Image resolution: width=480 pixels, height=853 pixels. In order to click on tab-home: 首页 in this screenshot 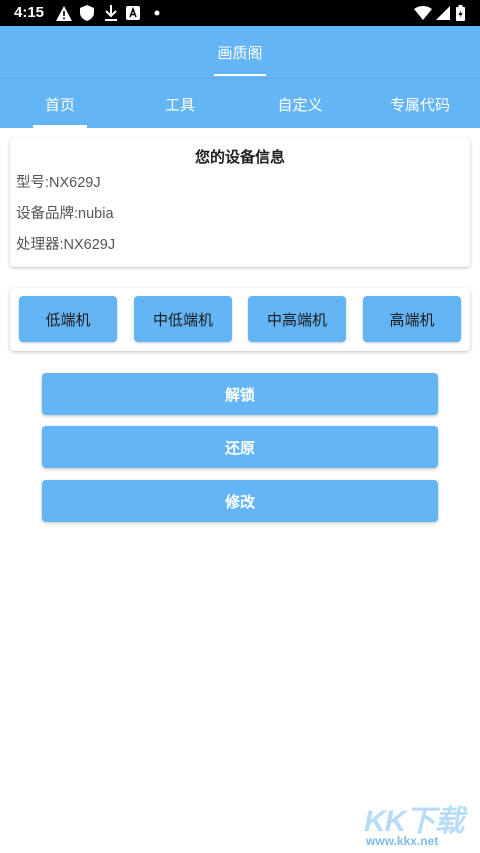, I will do `click(60, 104)`.